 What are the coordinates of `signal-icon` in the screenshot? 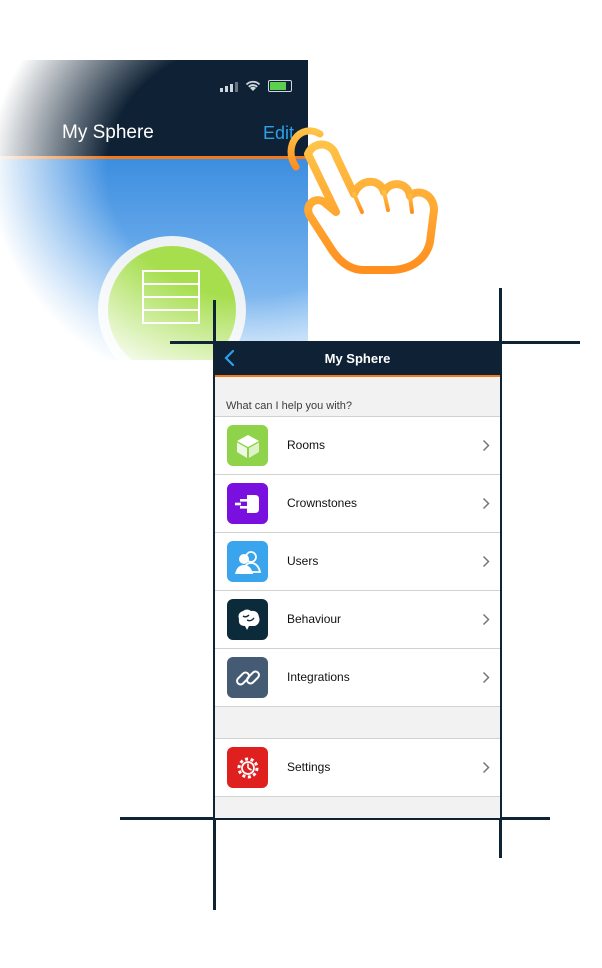 It's located at (229, 87).